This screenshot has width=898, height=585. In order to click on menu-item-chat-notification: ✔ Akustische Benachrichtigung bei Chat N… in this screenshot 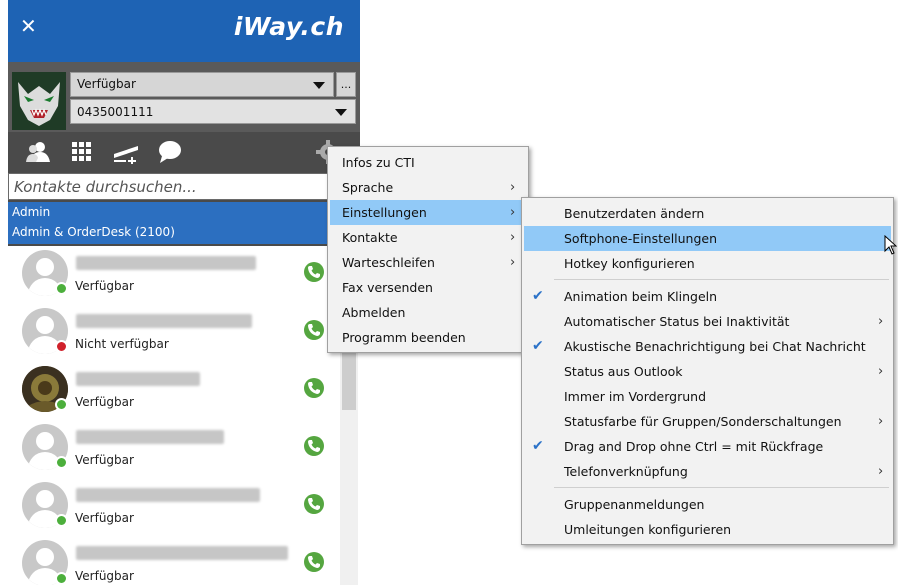, I will do `click(707, 346)`.